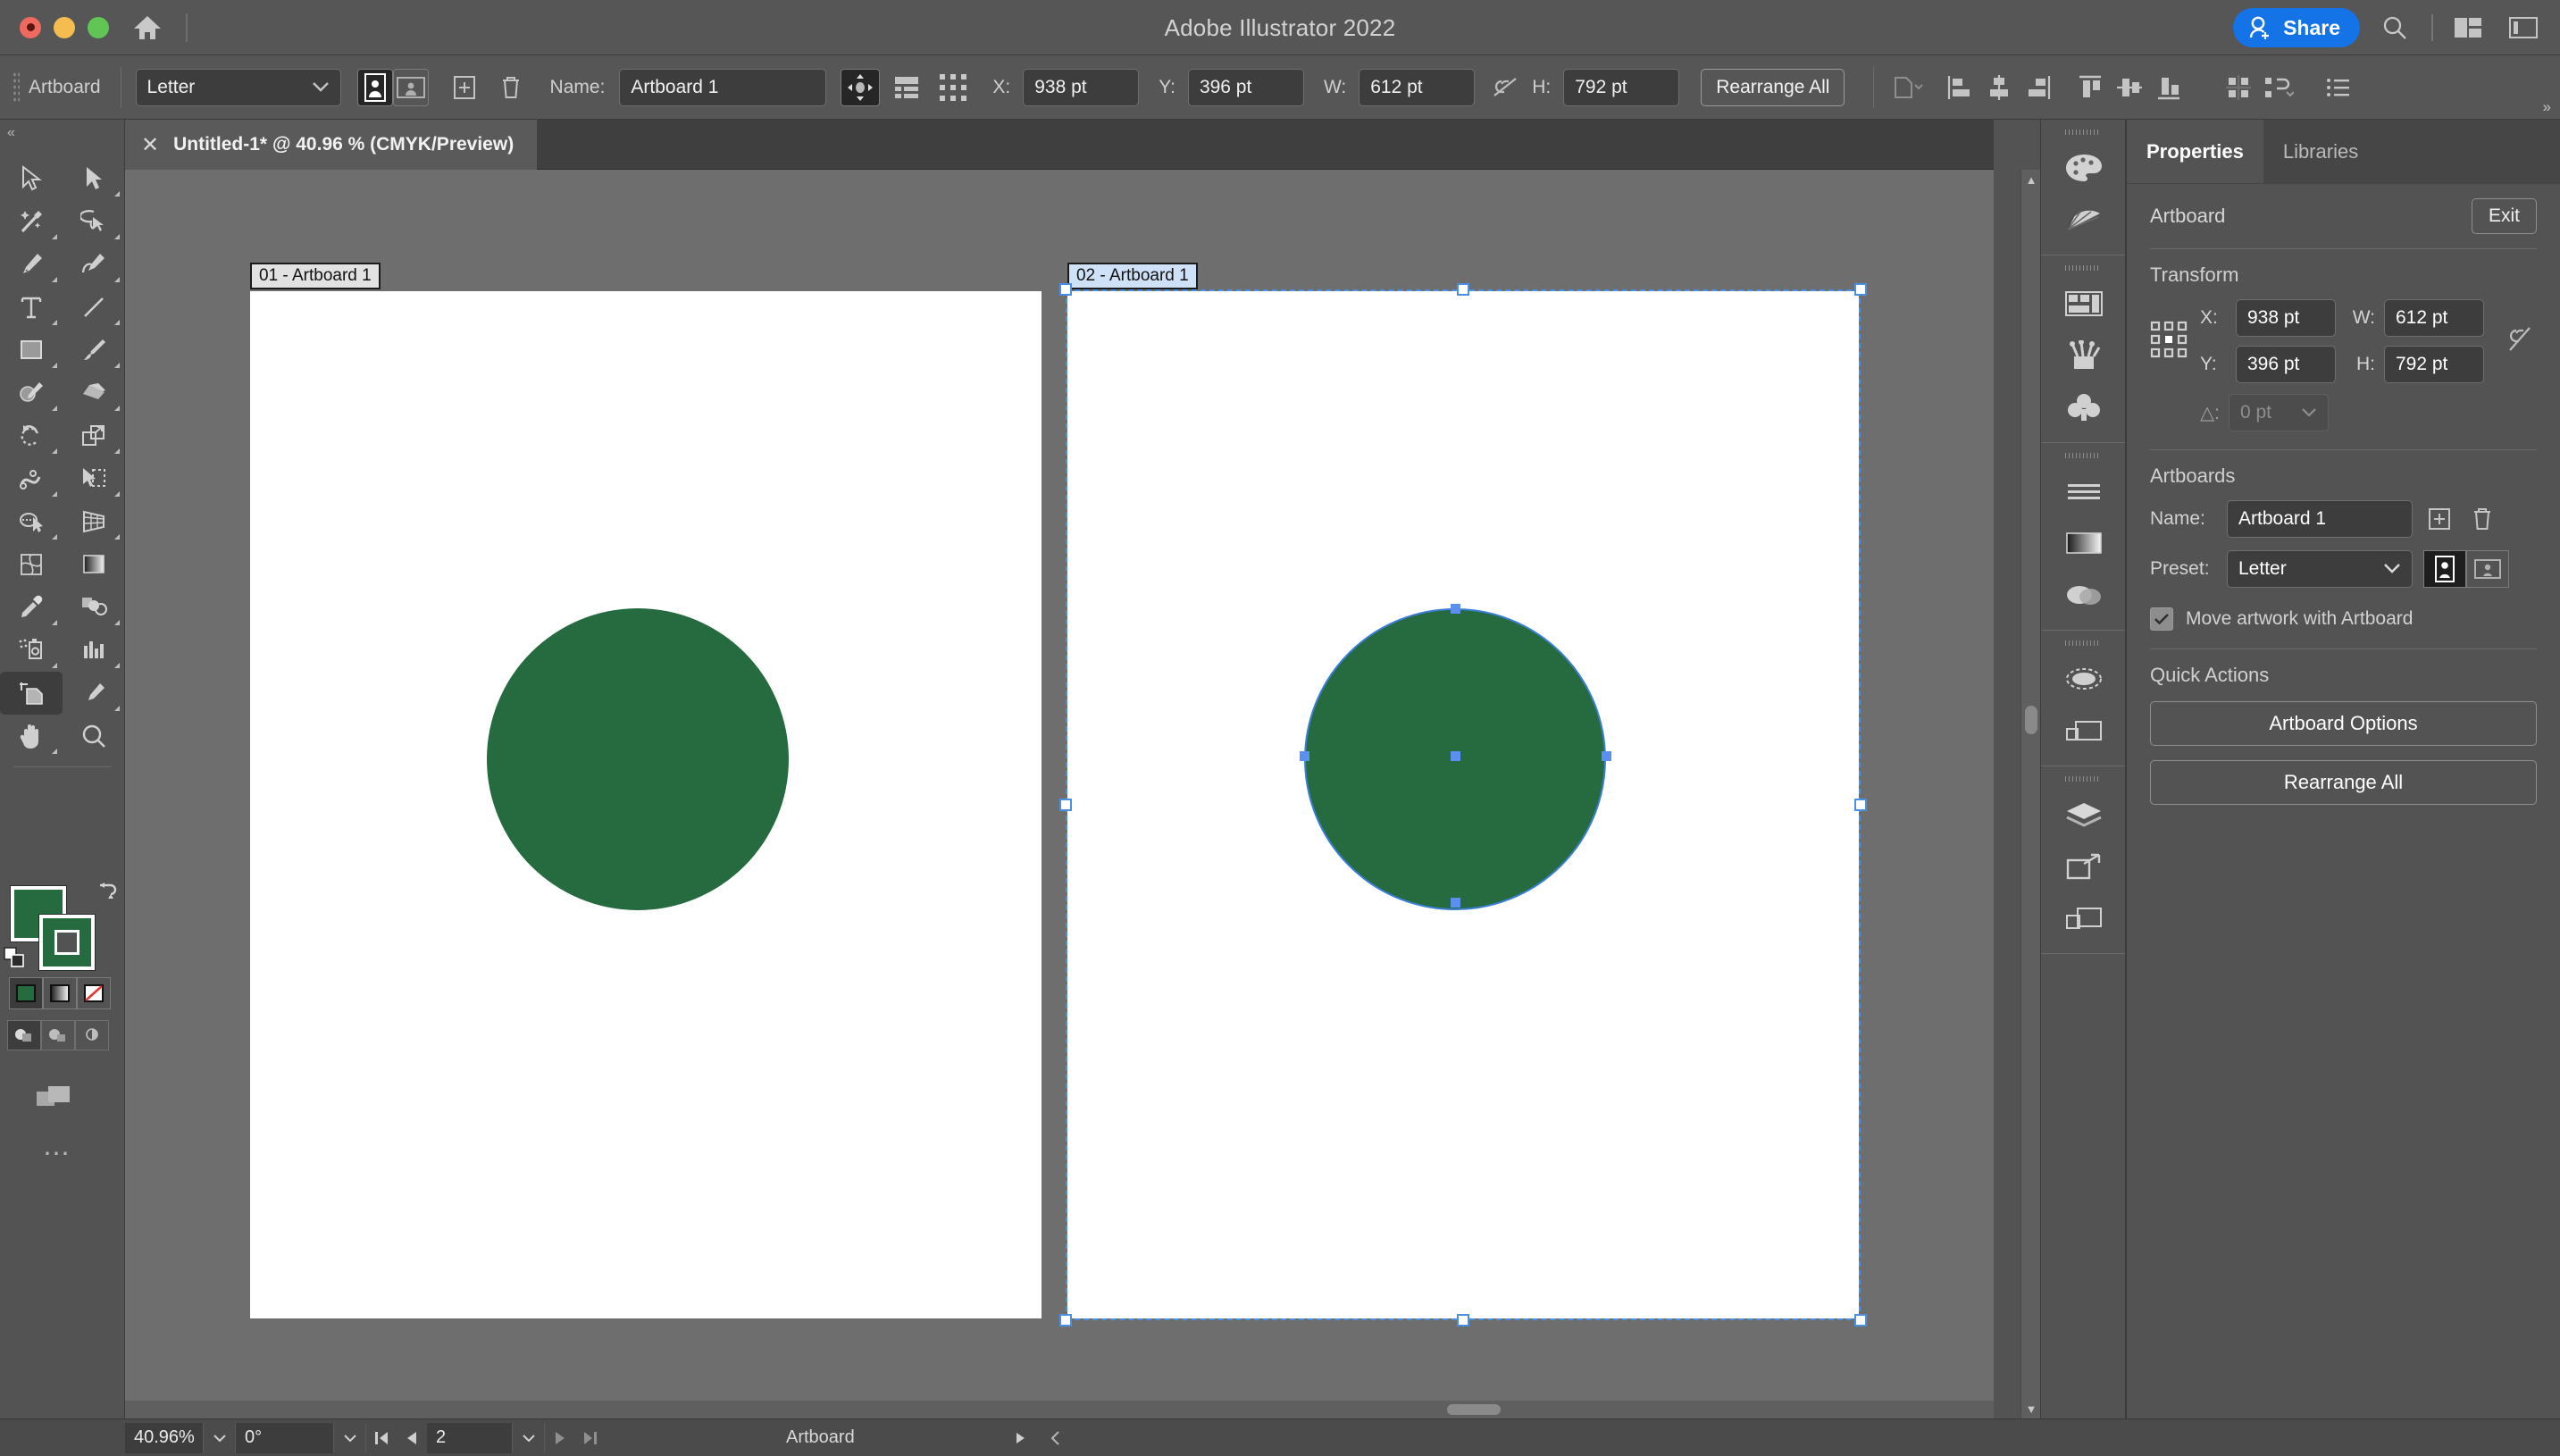 Image resolution: width=2560 pixels, height=1456 pixels. I want to click on artboards-preset-select: Letter, so click(2320, 569).